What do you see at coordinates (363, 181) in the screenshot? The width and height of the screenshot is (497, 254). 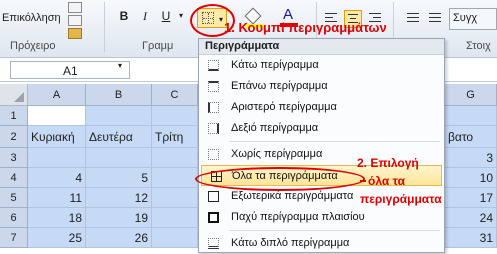 I see `annotation-connector` at bounding box center [363, 181].